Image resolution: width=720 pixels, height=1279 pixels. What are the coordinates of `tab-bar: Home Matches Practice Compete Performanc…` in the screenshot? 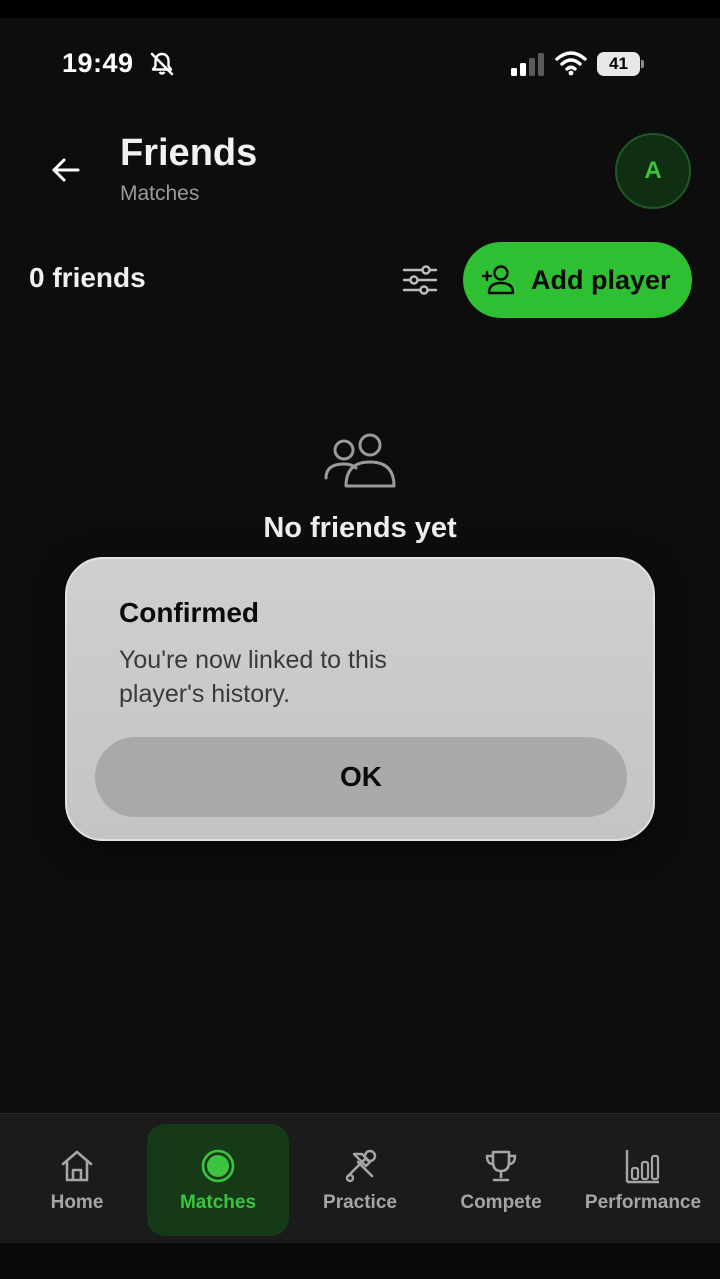 It's located at (360, 1178).